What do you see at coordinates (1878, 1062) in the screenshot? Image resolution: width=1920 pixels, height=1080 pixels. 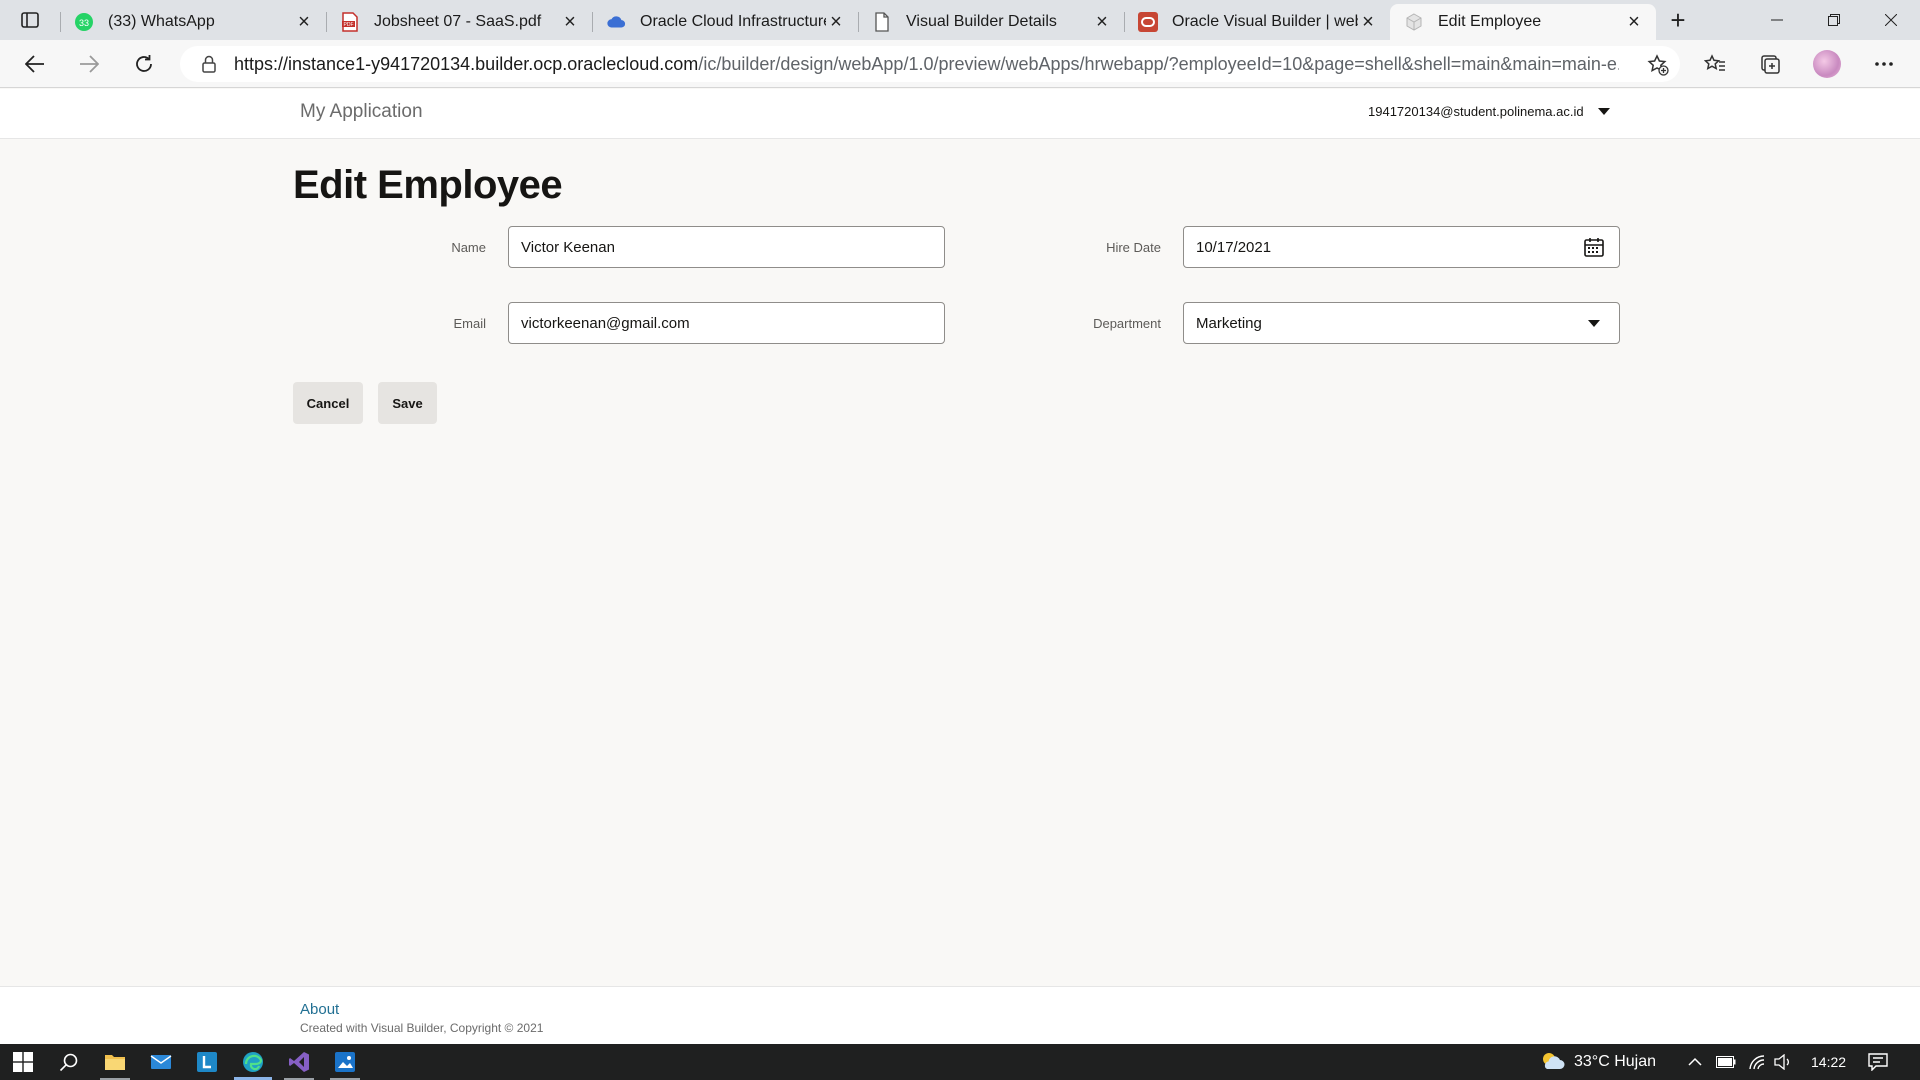 I see `notifications-button` at bounding box center [1878, 1062].